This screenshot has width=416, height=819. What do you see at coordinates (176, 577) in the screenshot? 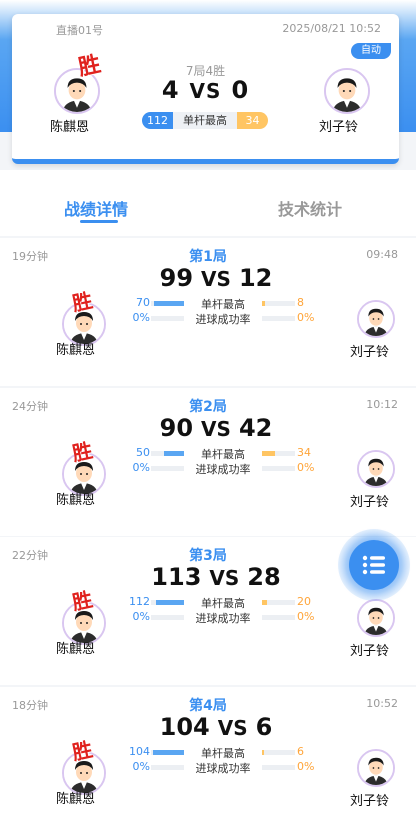
I see `game-score-left: 113` at bounding box center [176, 577].